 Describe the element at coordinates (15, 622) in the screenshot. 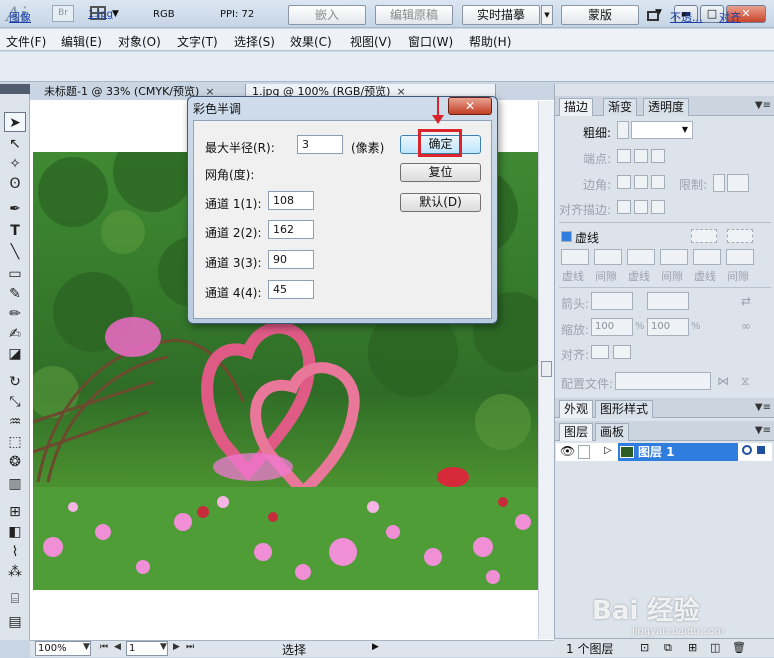

I see `hand-tool-icon: ▤` at that location.